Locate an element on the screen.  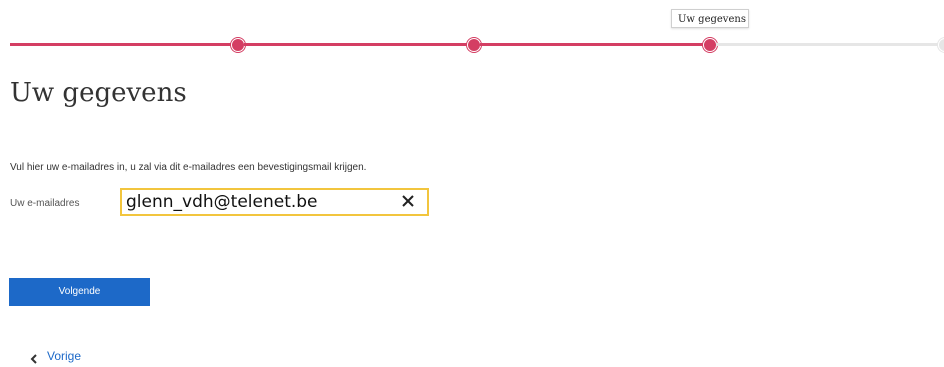
previous-label: Vorige is located at coordinates (64, 356).